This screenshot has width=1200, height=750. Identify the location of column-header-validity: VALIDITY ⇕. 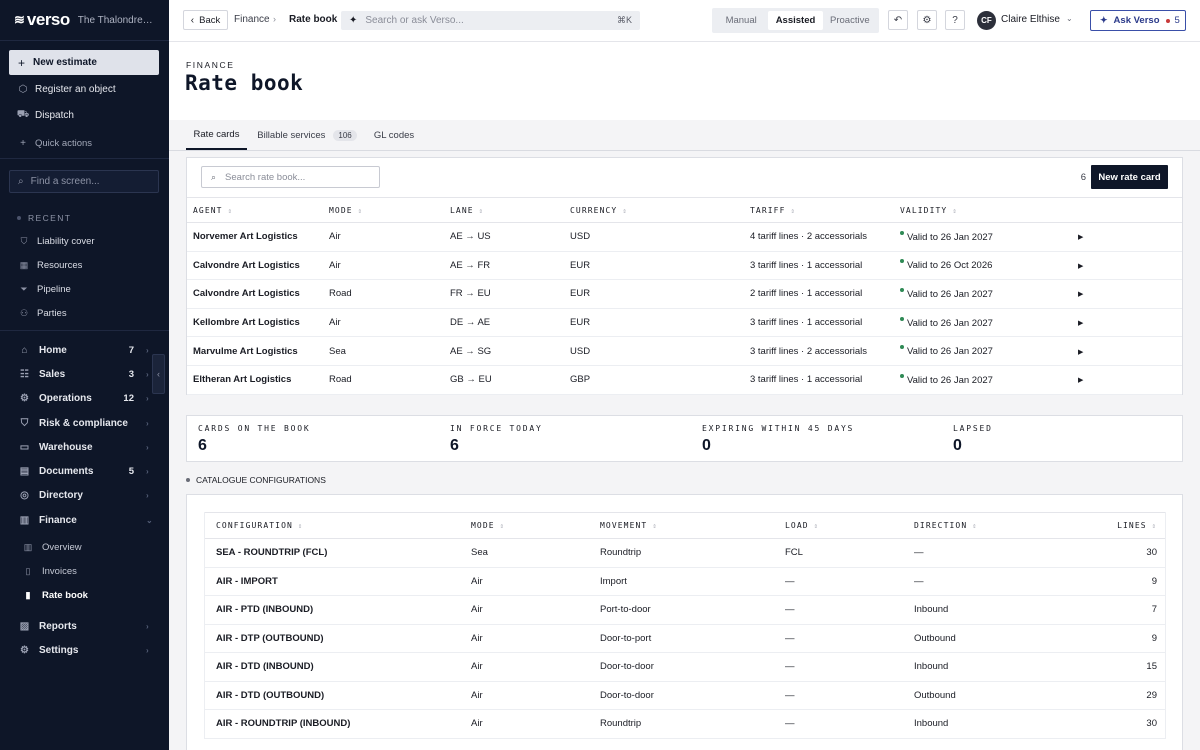
(983, 210).